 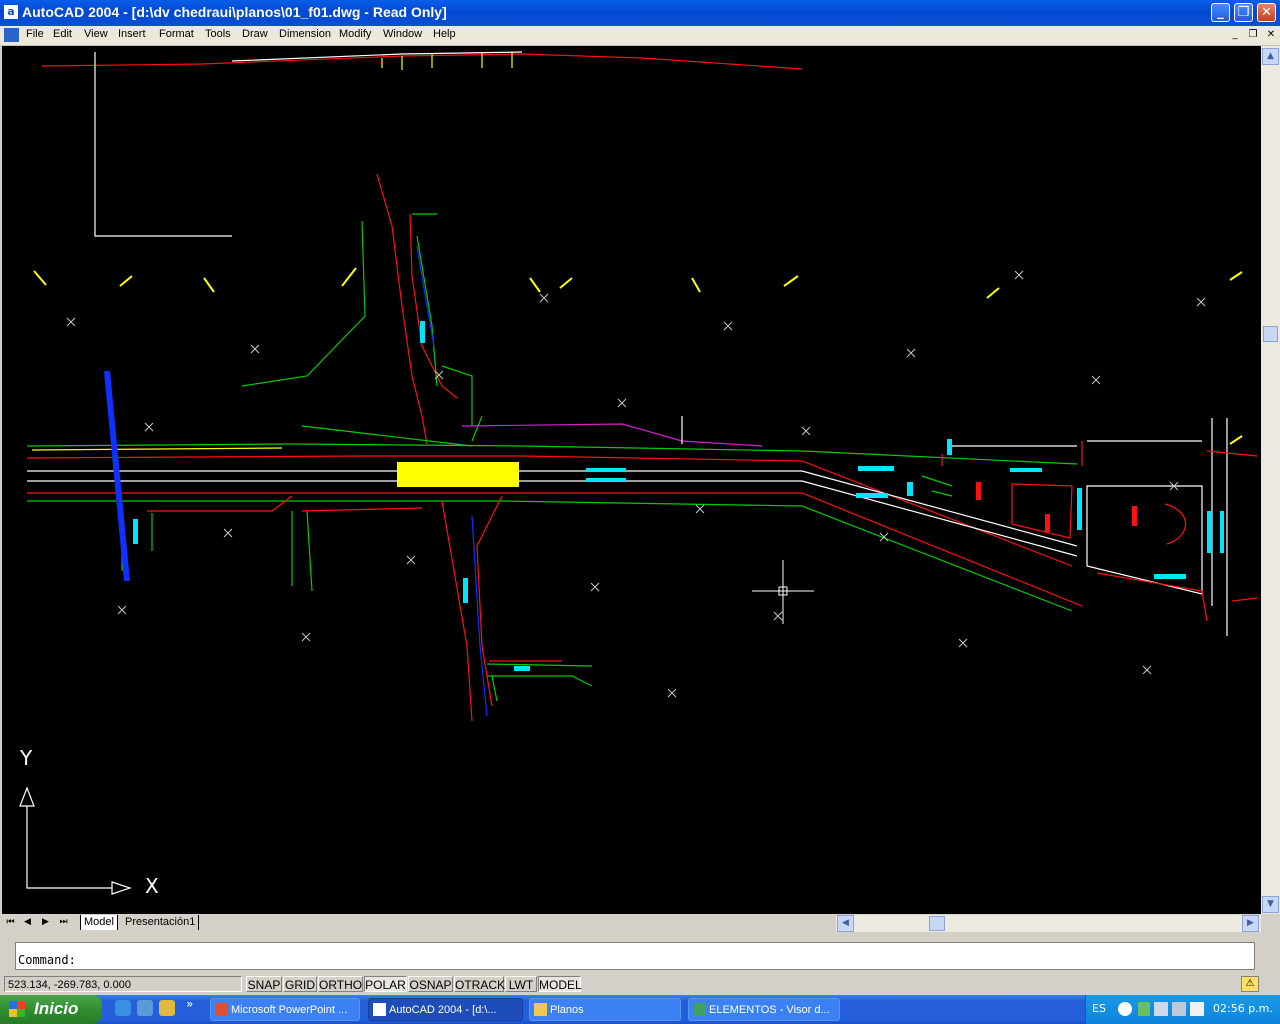 What do you see at coordinates (783, 592) in the screenshot?
I see `crosshair-cursor` at bounding box center [783, 592].